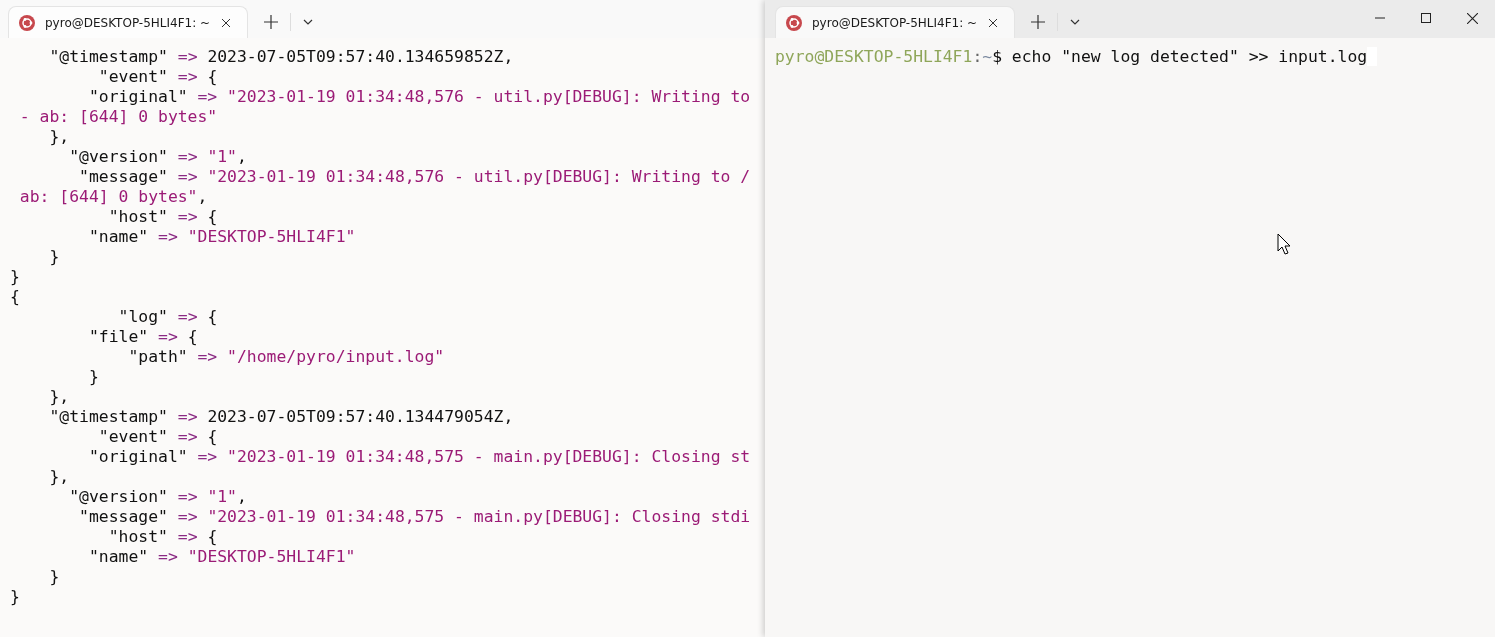  What do you see at coordinates (360, 56) in the screenshot?
I see `code-text: 2023-07-05T09:57:40.134659852Z,` at bounding box center [360, 56].